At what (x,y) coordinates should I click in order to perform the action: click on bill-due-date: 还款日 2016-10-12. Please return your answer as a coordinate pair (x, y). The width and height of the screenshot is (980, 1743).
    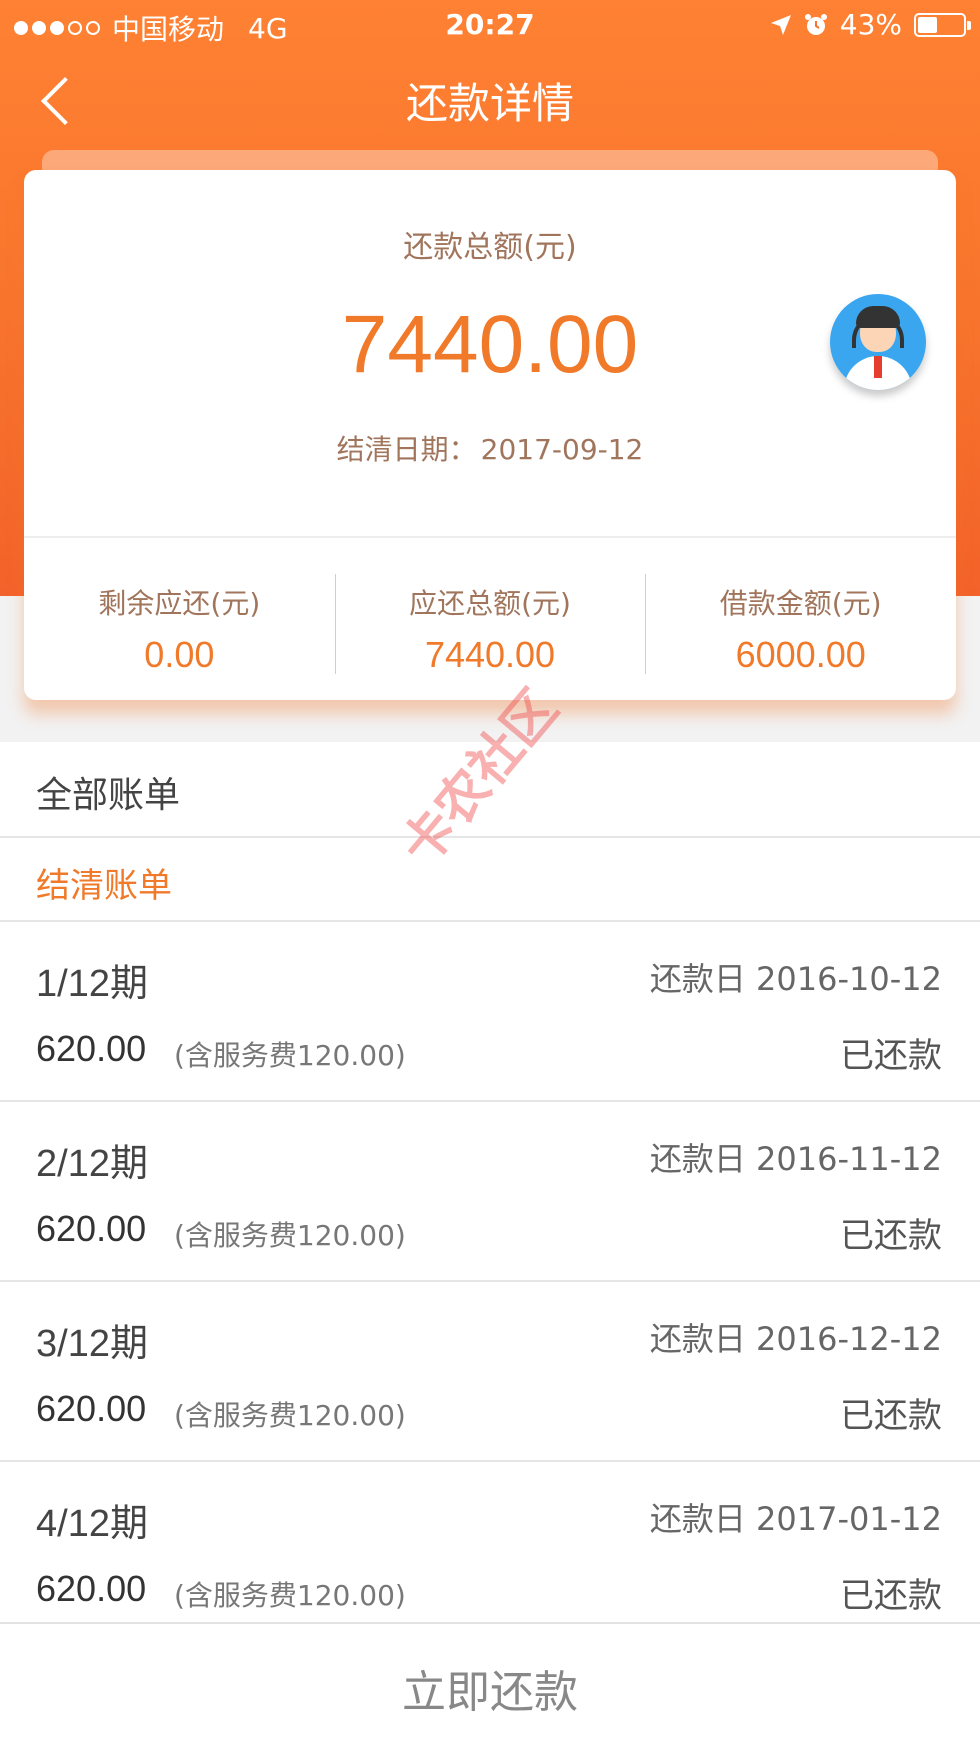
    Looking at the image, I should click on (796, 977).